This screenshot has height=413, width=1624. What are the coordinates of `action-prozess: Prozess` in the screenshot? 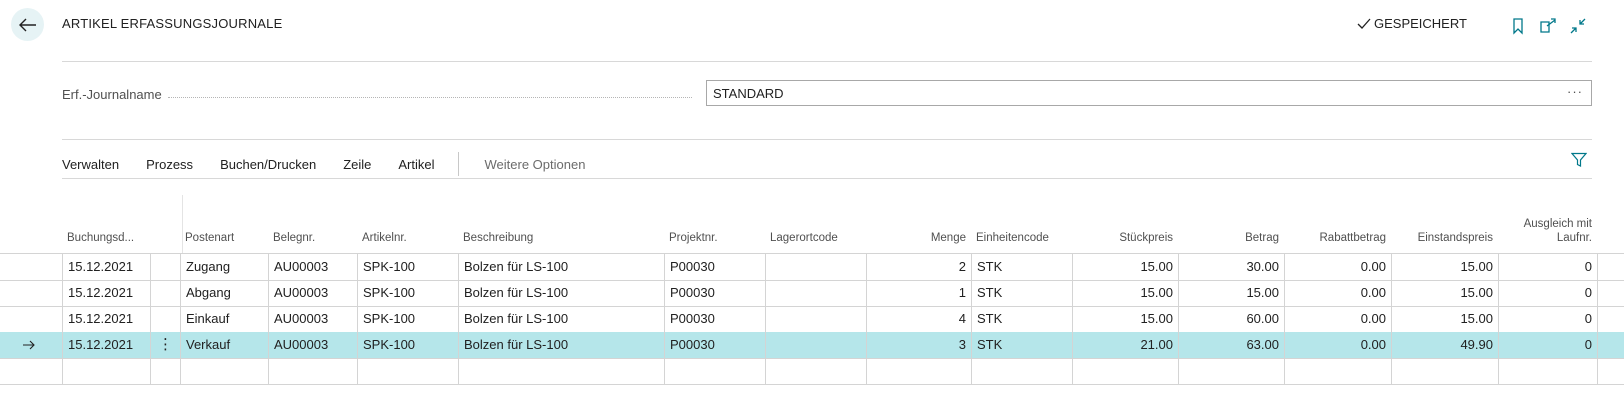 It's located at (169, 164).